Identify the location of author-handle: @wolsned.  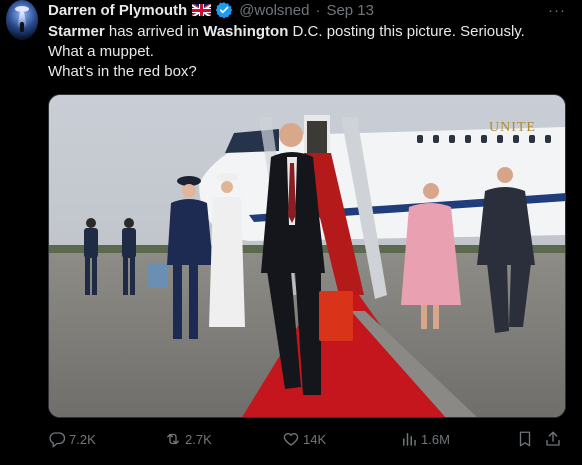
(274, 10).